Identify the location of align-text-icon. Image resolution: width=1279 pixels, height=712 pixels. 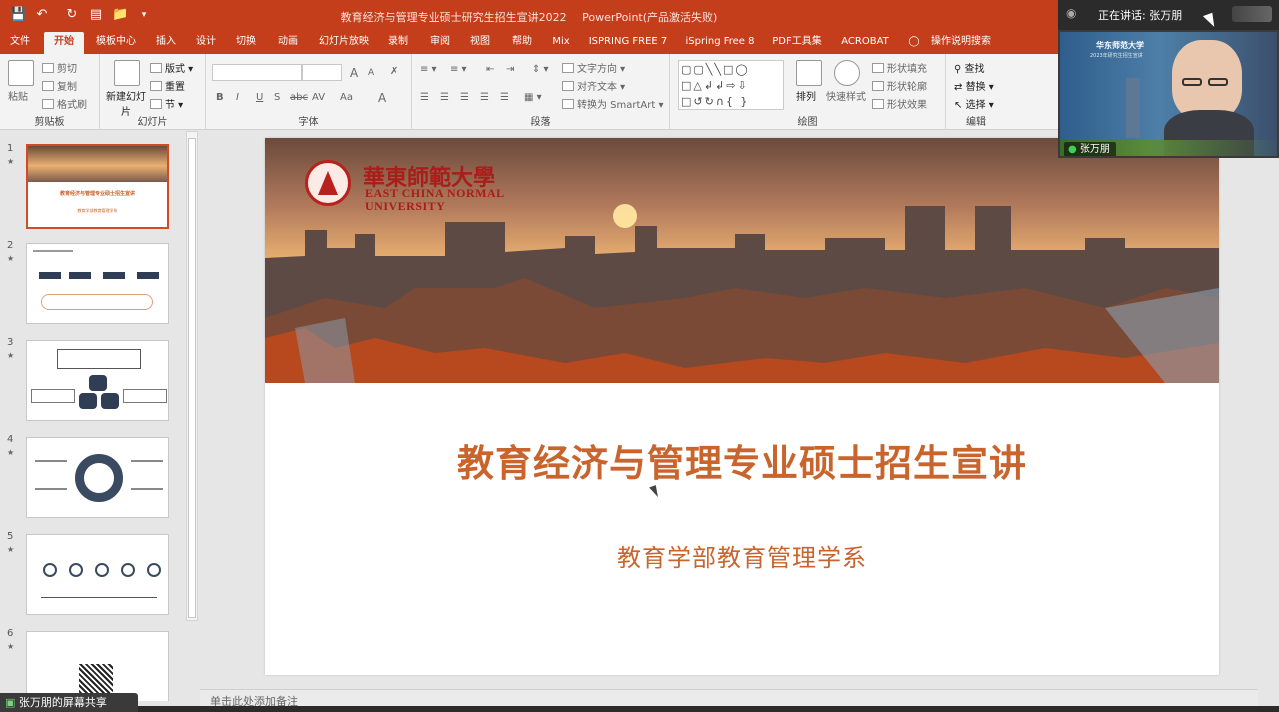
(568, 86).